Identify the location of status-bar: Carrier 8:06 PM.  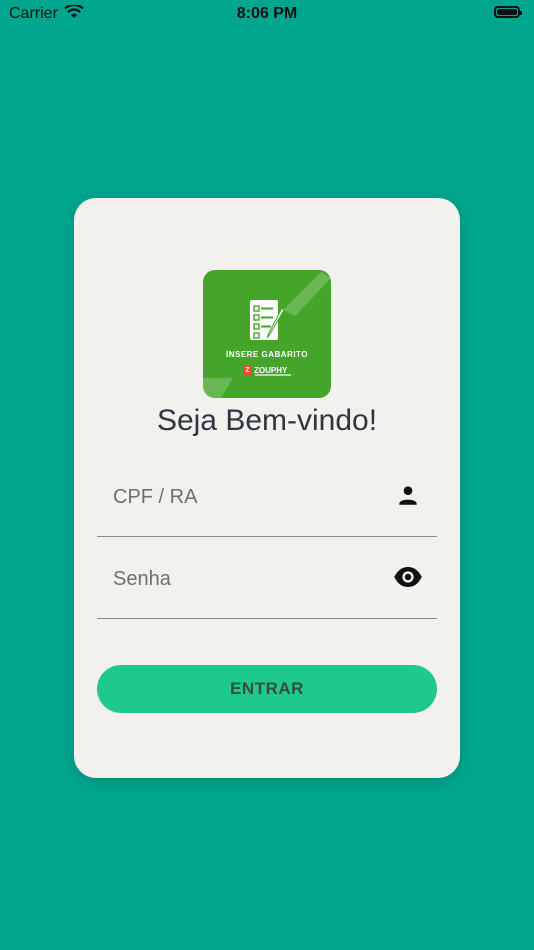
(267, 14).